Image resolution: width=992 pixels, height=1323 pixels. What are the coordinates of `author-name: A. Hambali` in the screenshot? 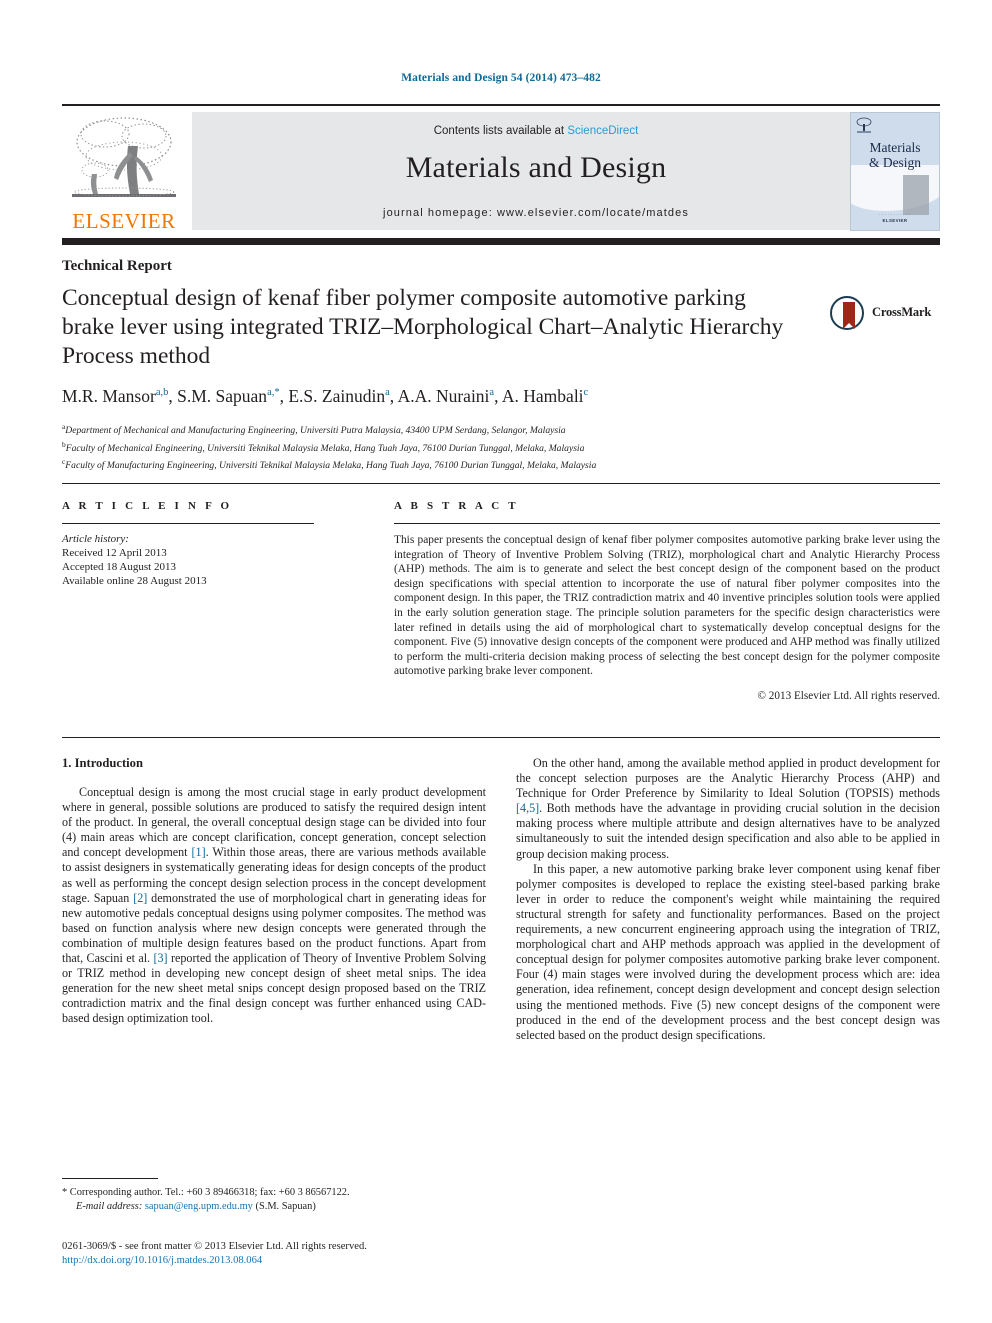 It's located at (542, 396).